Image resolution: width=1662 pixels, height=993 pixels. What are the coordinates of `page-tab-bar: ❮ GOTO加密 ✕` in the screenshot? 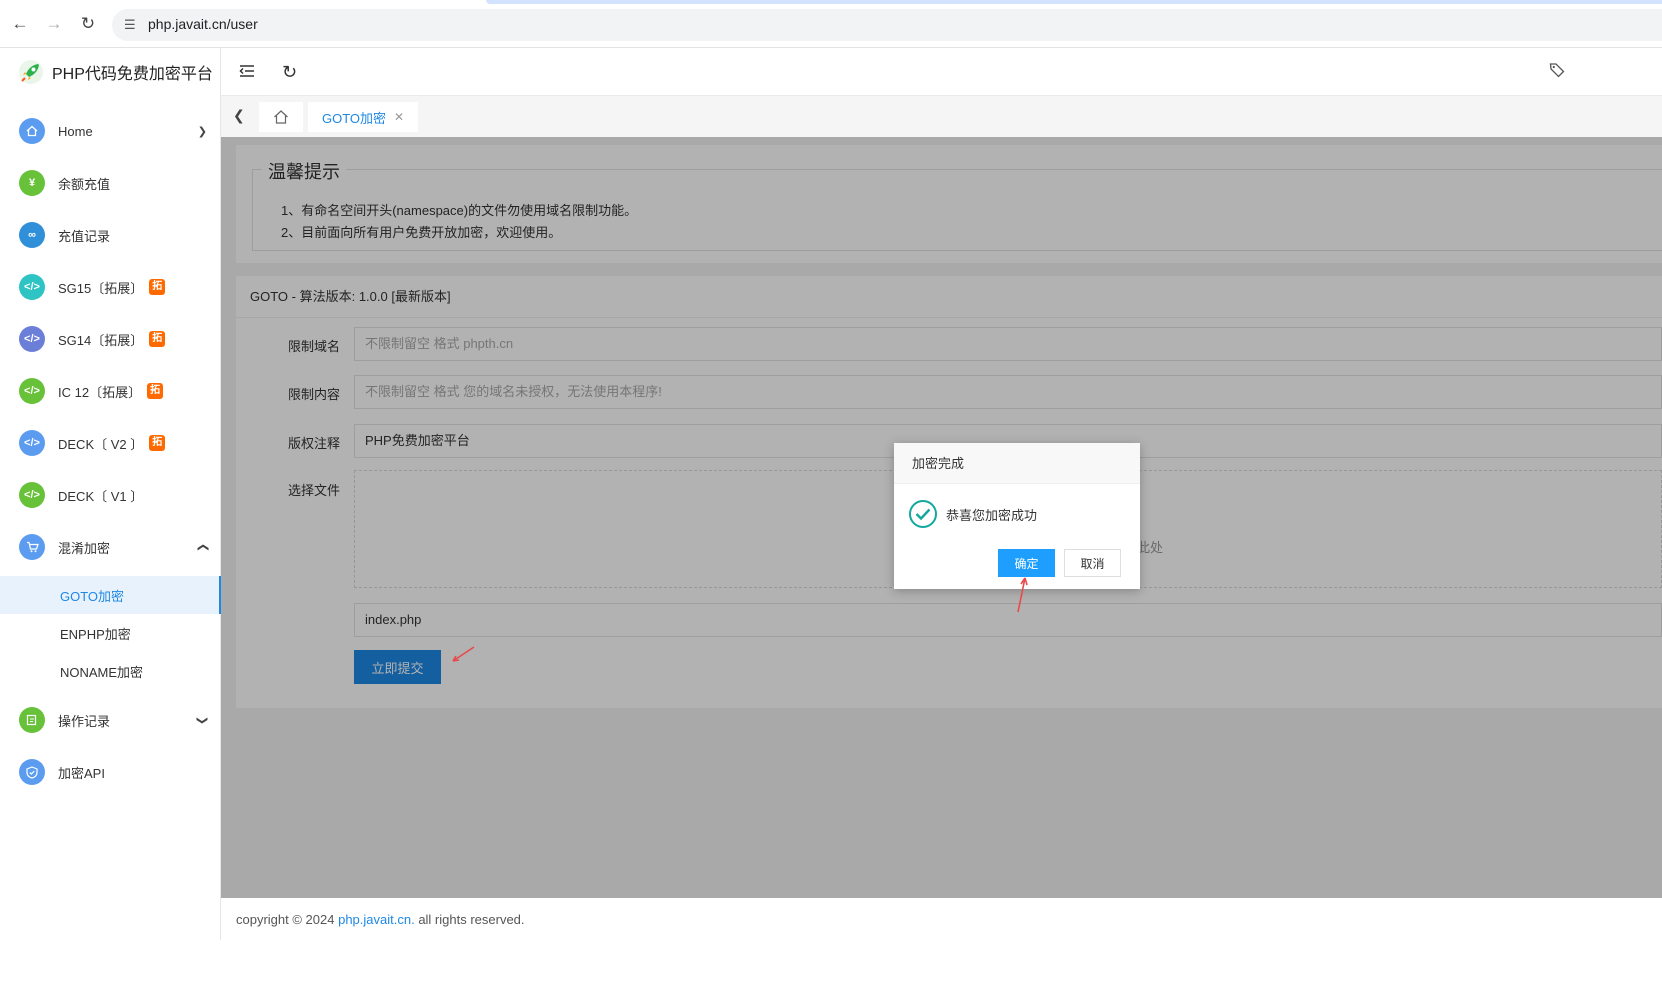 It's located at (941, 116).